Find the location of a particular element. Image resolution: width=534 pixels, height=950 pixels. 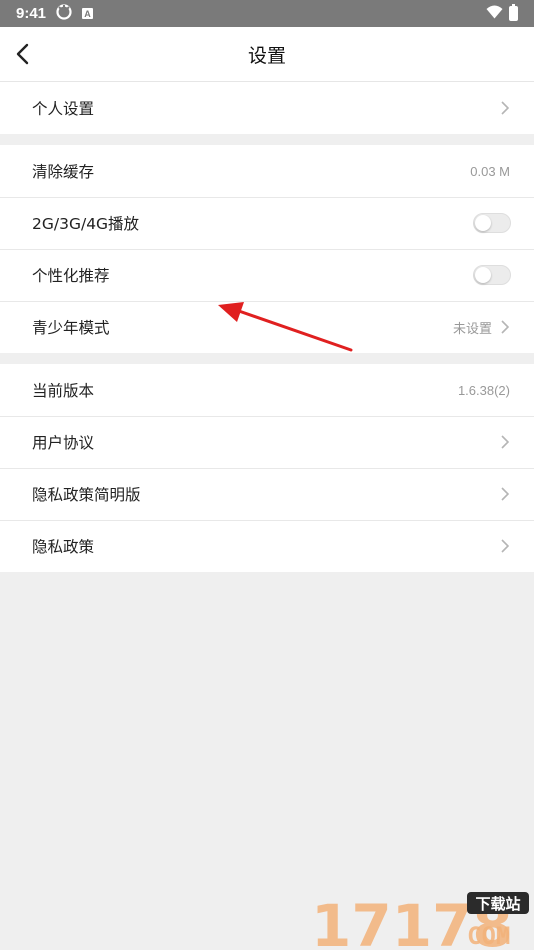

personalized-recommendation-row: 个性化推荐 is located at coordinates (267, 275).